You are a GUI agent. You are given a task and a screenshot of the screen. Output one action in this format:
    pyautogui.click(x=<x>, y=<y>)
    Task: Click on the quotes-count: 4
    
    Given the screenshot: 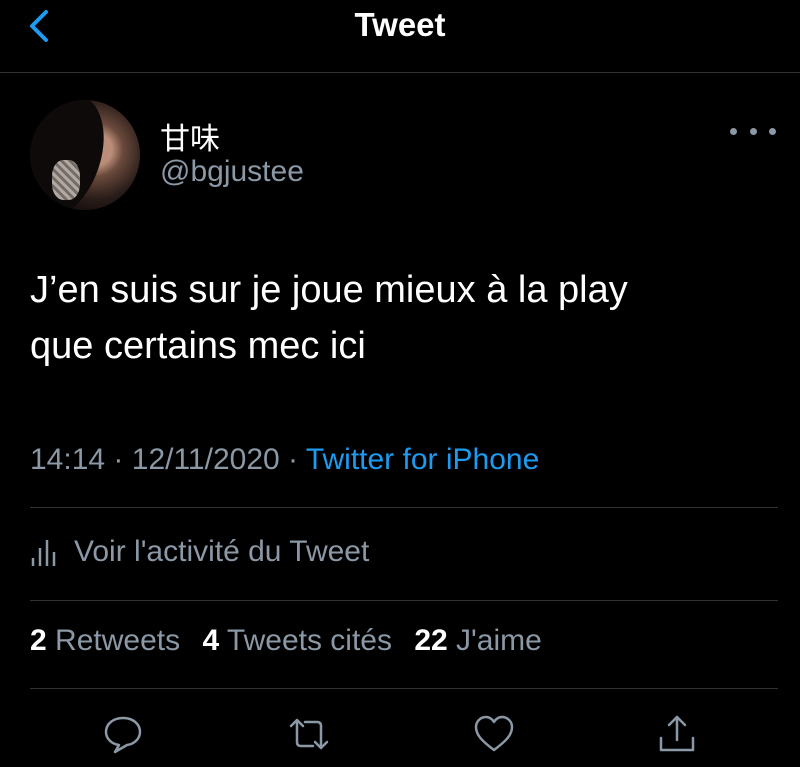 What is the action you would take?
    pyautogui.click(x=211, y=640)
    